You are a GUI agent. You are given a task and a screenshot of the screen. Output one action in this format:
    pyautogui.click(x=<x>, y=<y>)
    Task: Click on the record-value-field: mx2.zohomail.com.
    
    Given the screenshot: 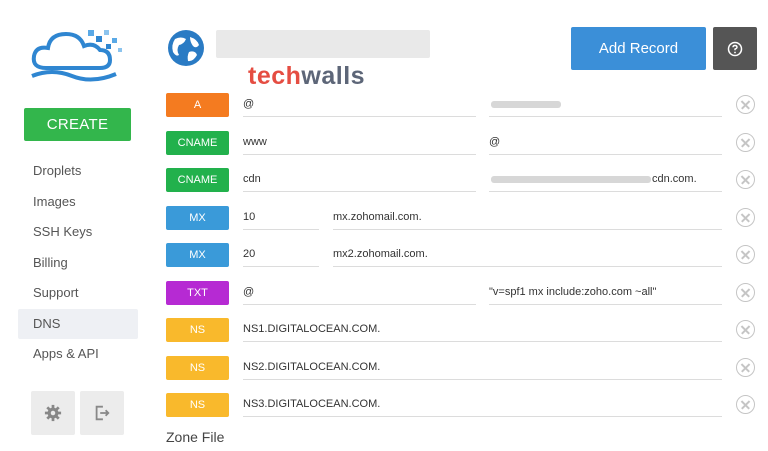 What is the action you would take?
    pyautogui.click(x=527, y=255)
    